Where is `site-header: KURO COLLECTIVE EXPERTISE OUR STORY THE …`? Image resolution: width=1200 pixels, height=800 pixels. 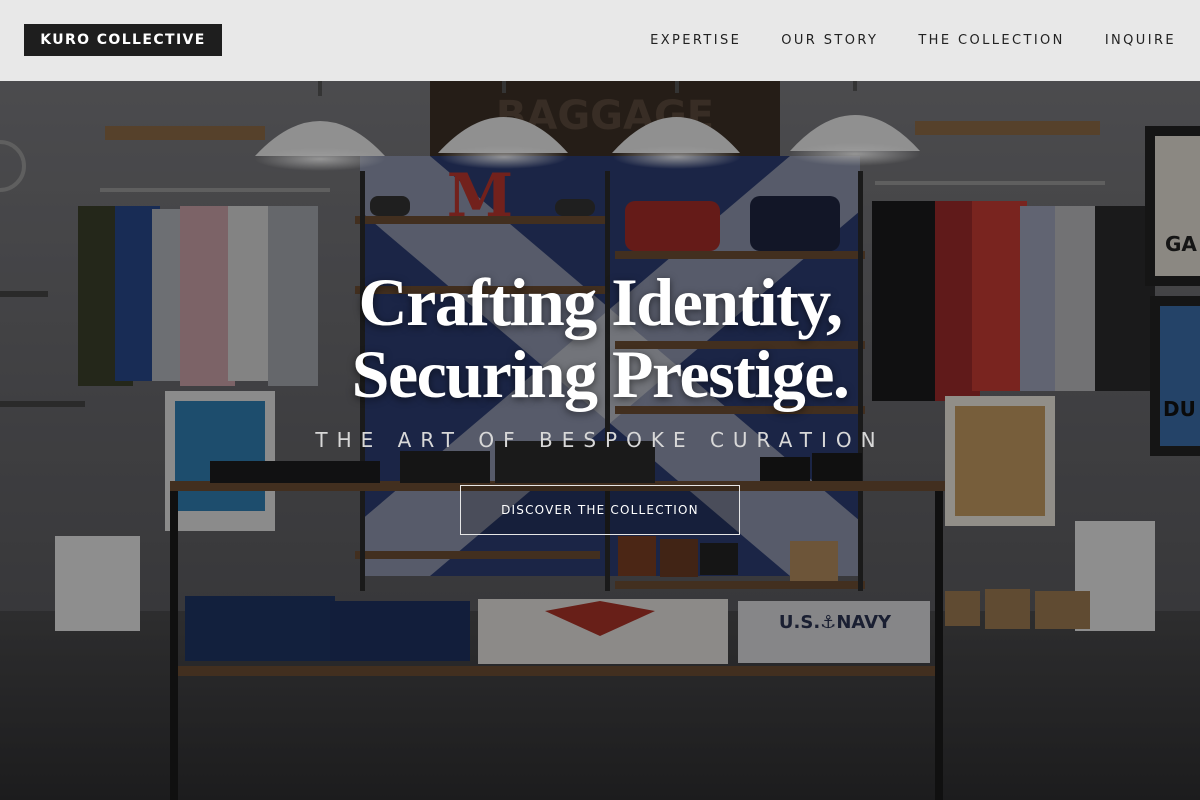
site-header: KURO COLLECTIVE EXPERTISE OUR STORY THE … is located at coordinates (600, 40).